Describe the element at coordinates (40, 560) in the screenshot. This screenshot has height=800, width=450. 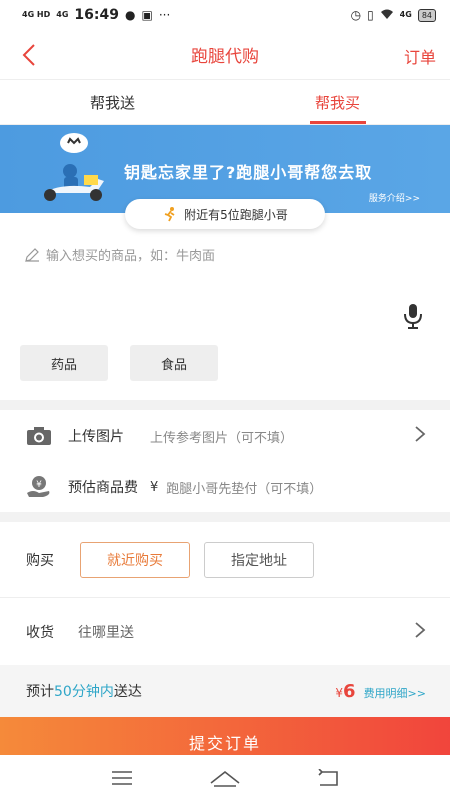
I see `purchase-label: 购买` at that location.